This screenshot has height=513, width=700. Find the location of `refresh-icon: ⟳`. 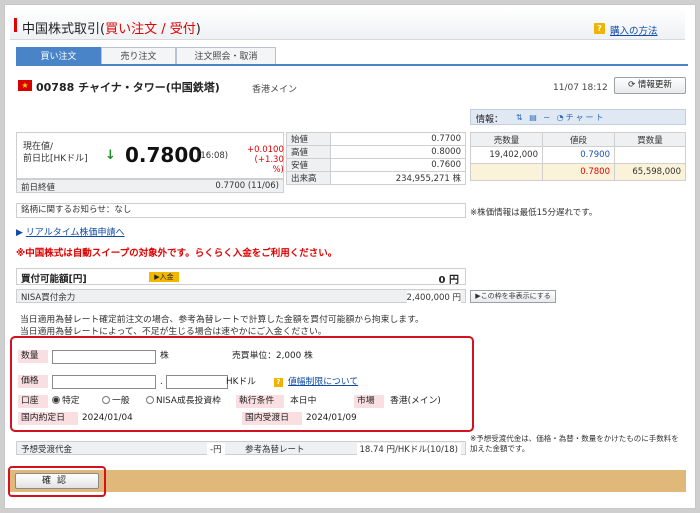

refresh-icon: ⟳ is located at coordinates (633, 85).